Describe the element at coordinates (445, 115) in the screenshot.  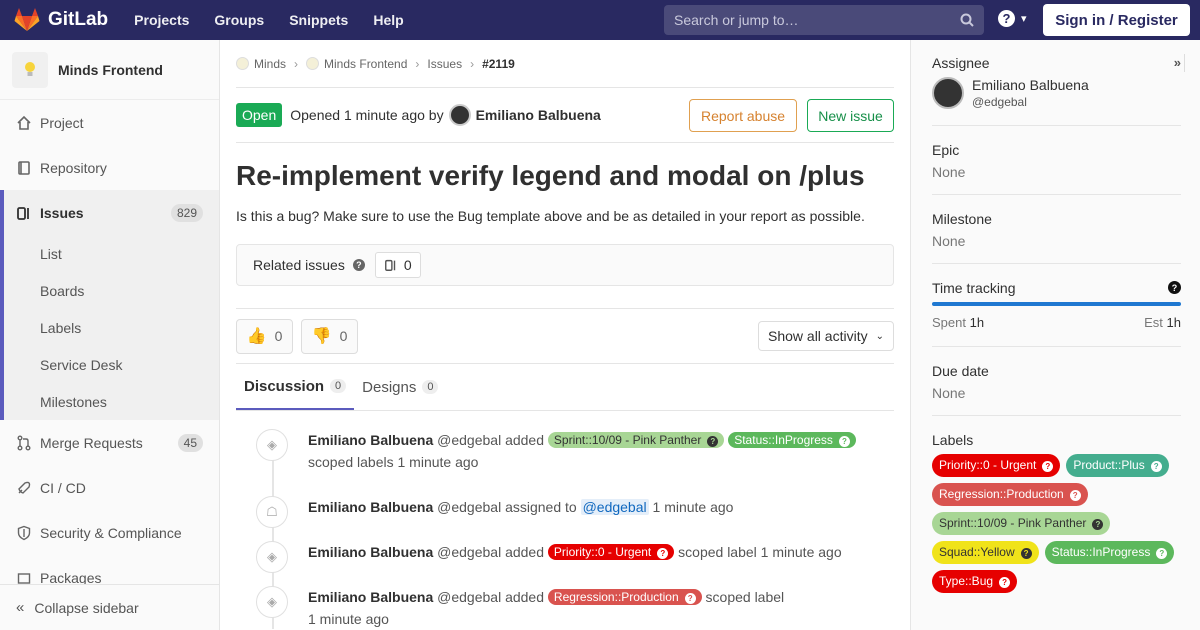
I see `issue-meta: Opened 1 minute ago by Emiliano Balbuena` at that location.